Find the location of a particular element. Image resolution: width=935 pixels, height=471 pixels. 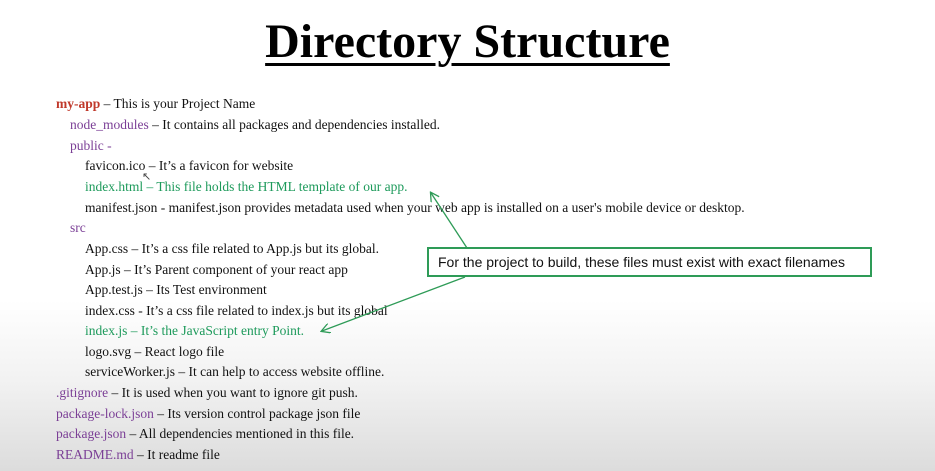

mouse-cursor-icon: ↖ is located at coordinates (147, 176).